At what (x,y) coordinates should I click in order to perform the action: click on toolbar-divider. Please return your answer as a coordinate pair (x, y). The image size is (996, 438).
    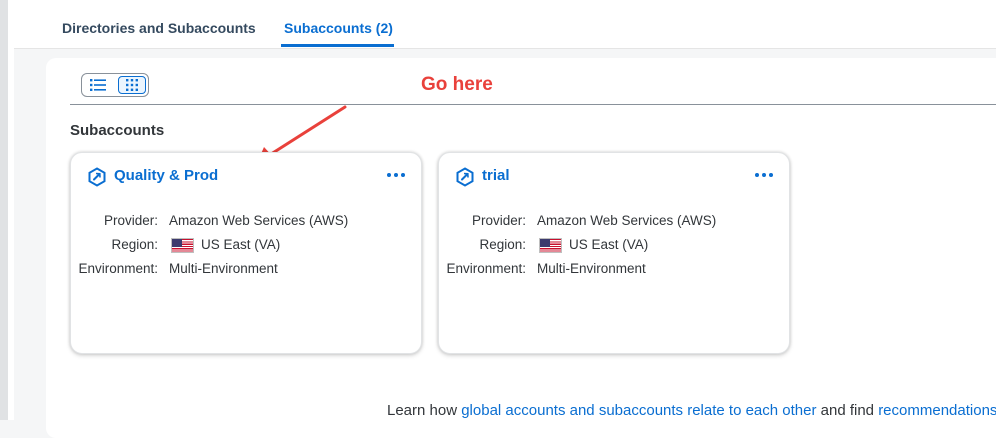
    Looking at the image, I should click on (533, 104).